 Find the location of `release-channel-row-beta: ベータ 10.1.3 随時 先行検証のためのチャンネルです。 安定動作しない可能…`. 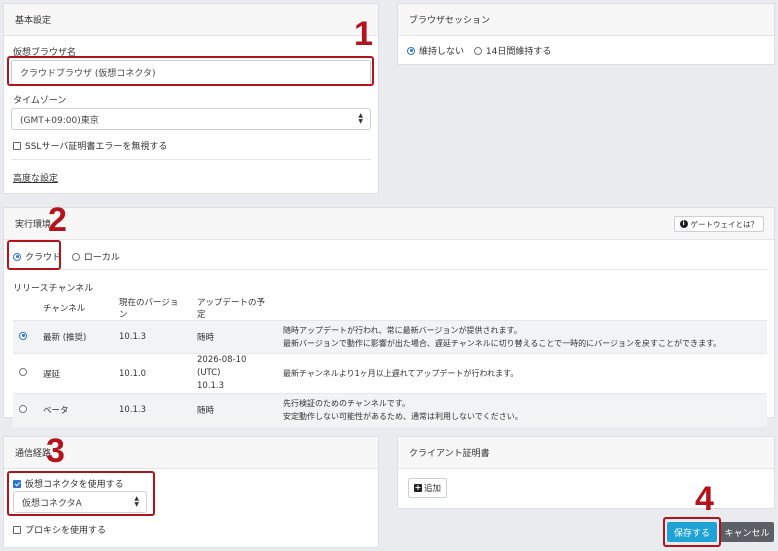

release-channel-row-beta: ベータ 10.1.3 随時 先行検証のためのチャンネルです。 安定動作しない可能… is located at coordinates (390, 410).